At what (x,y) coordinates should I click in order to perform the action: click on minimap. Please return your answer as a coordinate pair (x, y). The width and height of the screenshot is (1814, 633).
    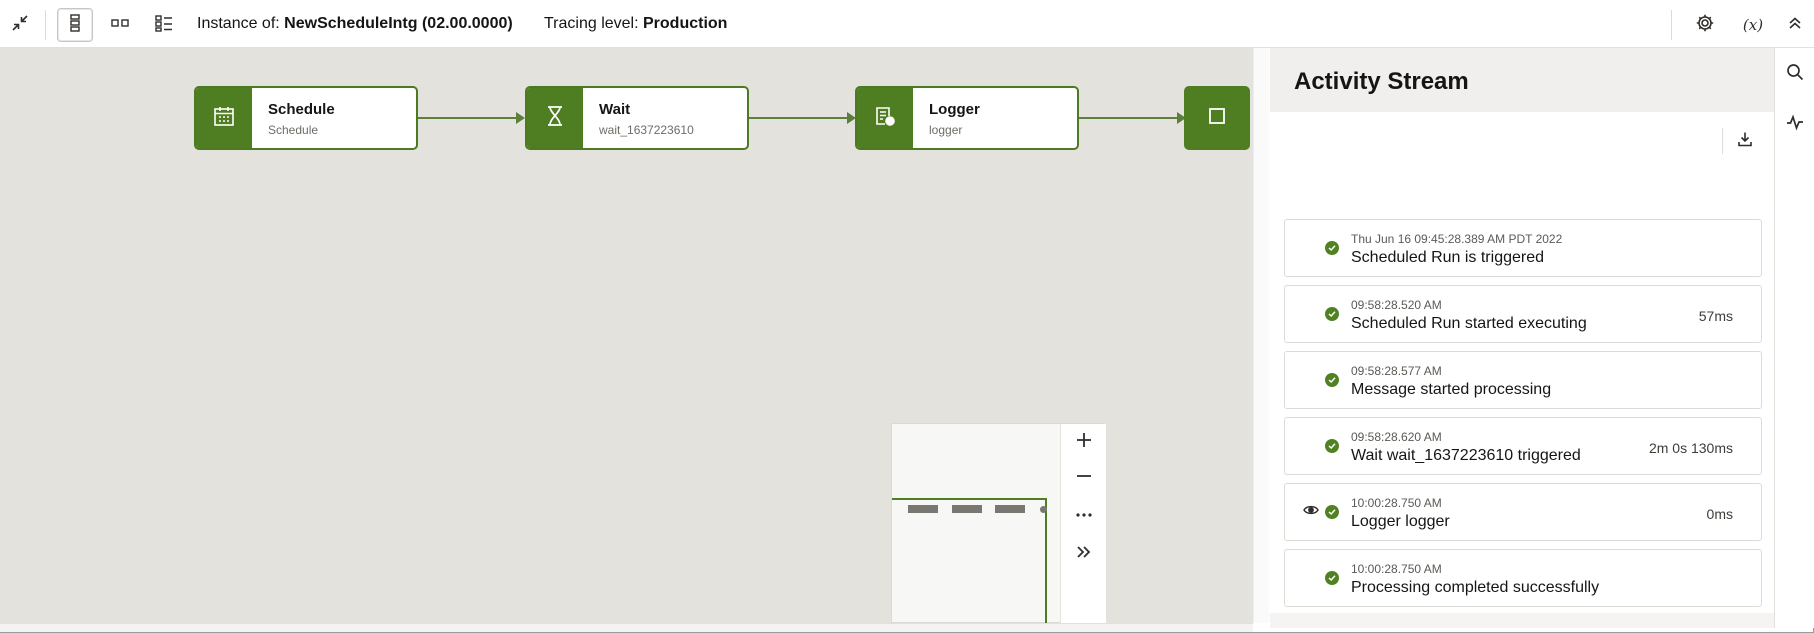
    Looking at the image, I should click on (998, 525).